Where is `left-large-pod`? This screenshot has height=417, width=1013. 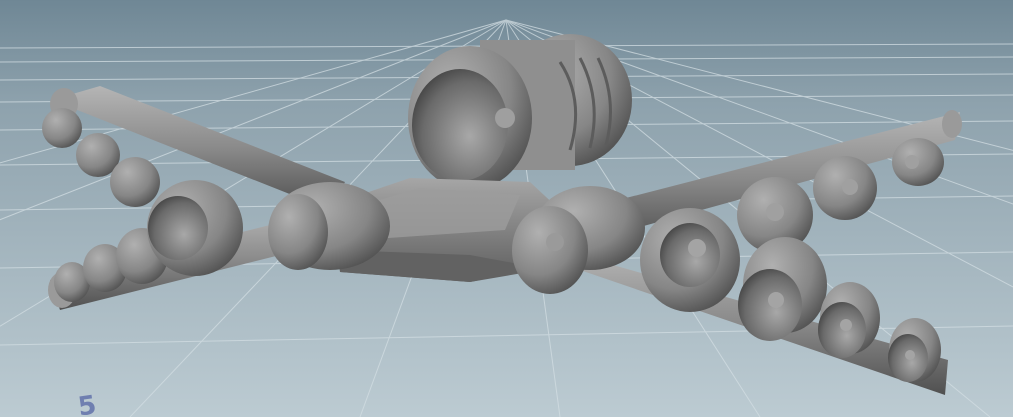
left-large-pod is located at coordinates (195, 228).